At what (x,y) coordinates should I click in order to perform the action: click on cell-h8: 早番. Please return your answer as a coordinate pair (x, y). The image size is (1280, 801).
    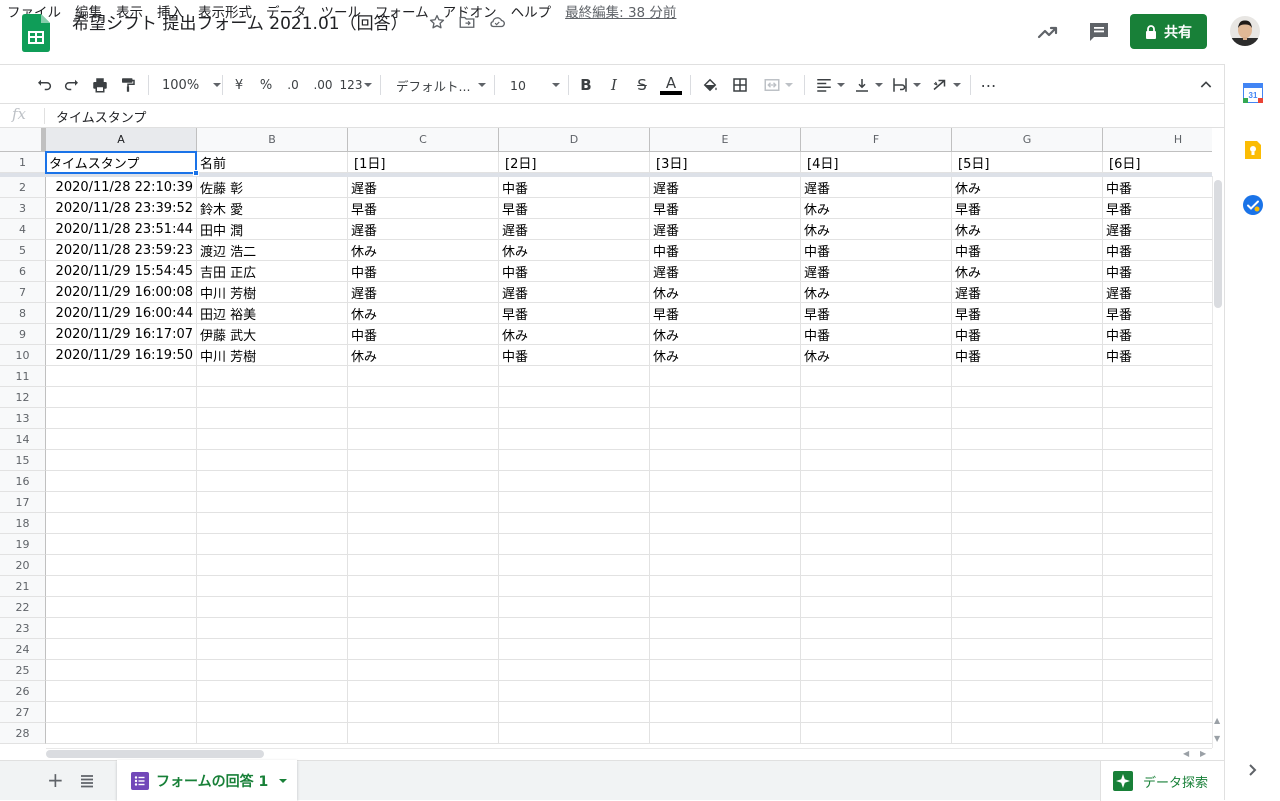
    Looking at the image, I should click on (1157, 313).